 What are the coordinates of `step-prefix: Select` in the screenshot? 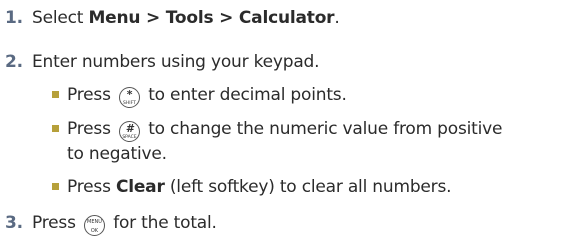 It's located at (60, 18).